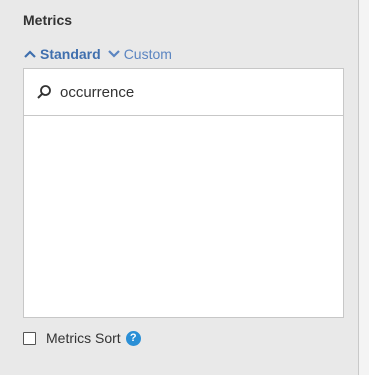 Image resolution: width=369 pixels, height=375 pixels. I want to click on metrics-sort-row: Metrics Sort ?, so click(82, 338).